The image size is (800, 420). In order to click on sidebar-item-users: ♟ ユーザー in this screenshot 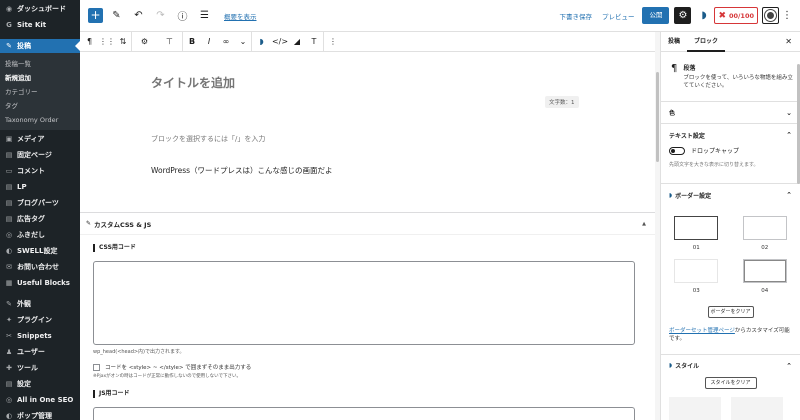, I will do `click(40, 352)`.